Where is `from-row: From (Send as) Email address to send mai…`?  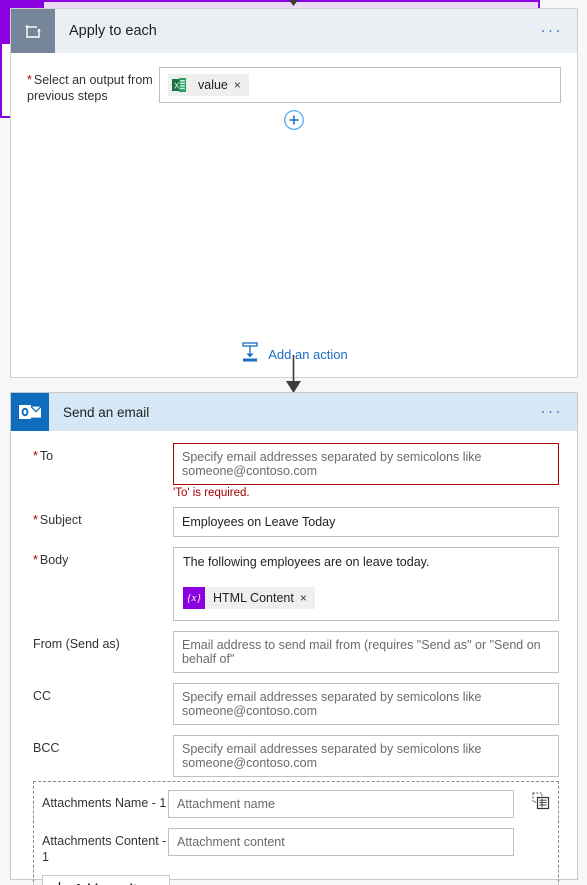
from-row: From (Send as) Email address to send mai… is located at coordinates (296, 652).